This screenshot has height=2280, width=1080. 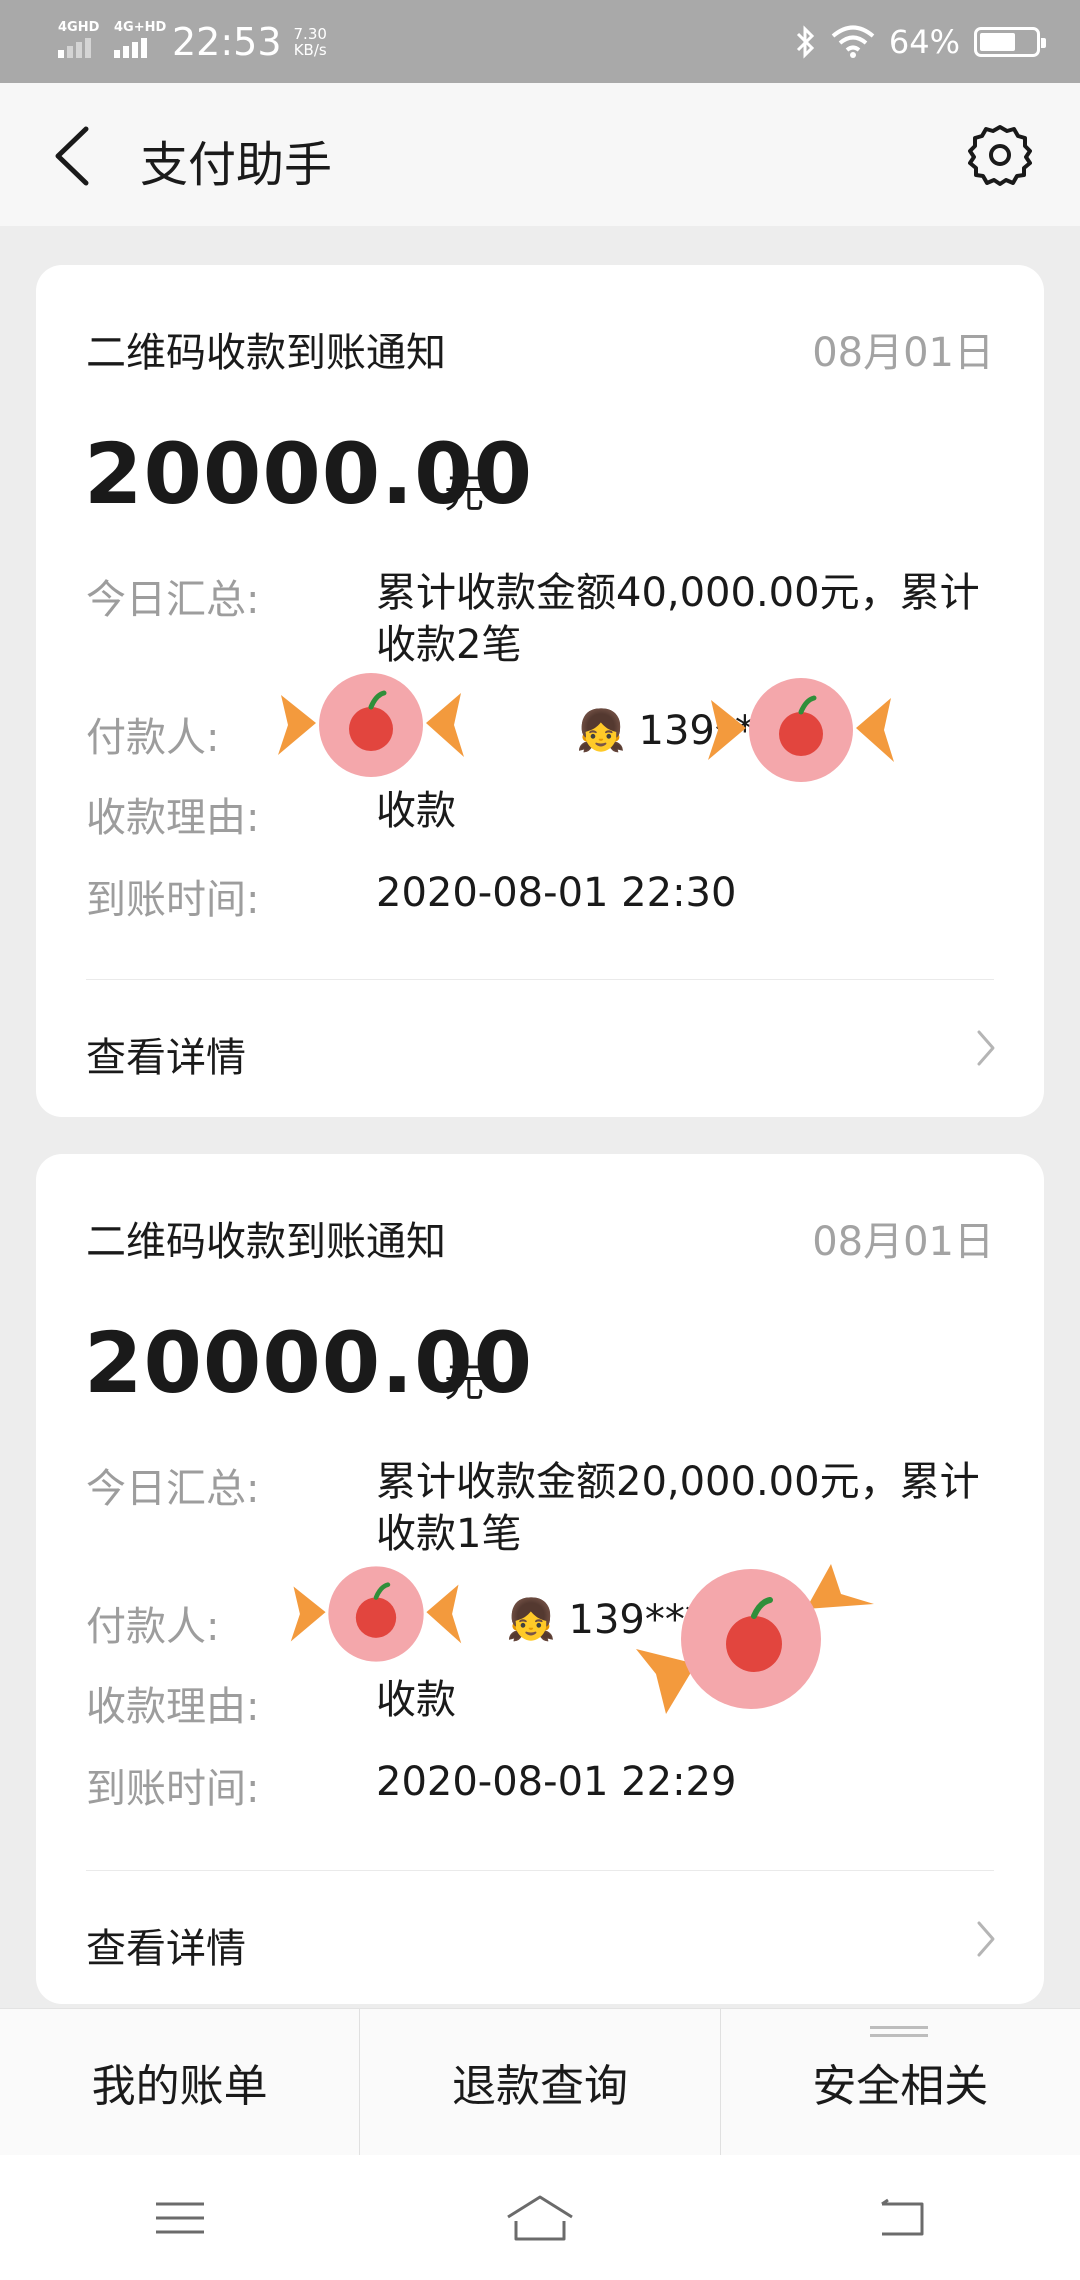 I want to click on bluetooth-icon, so click(x=805, y=41).